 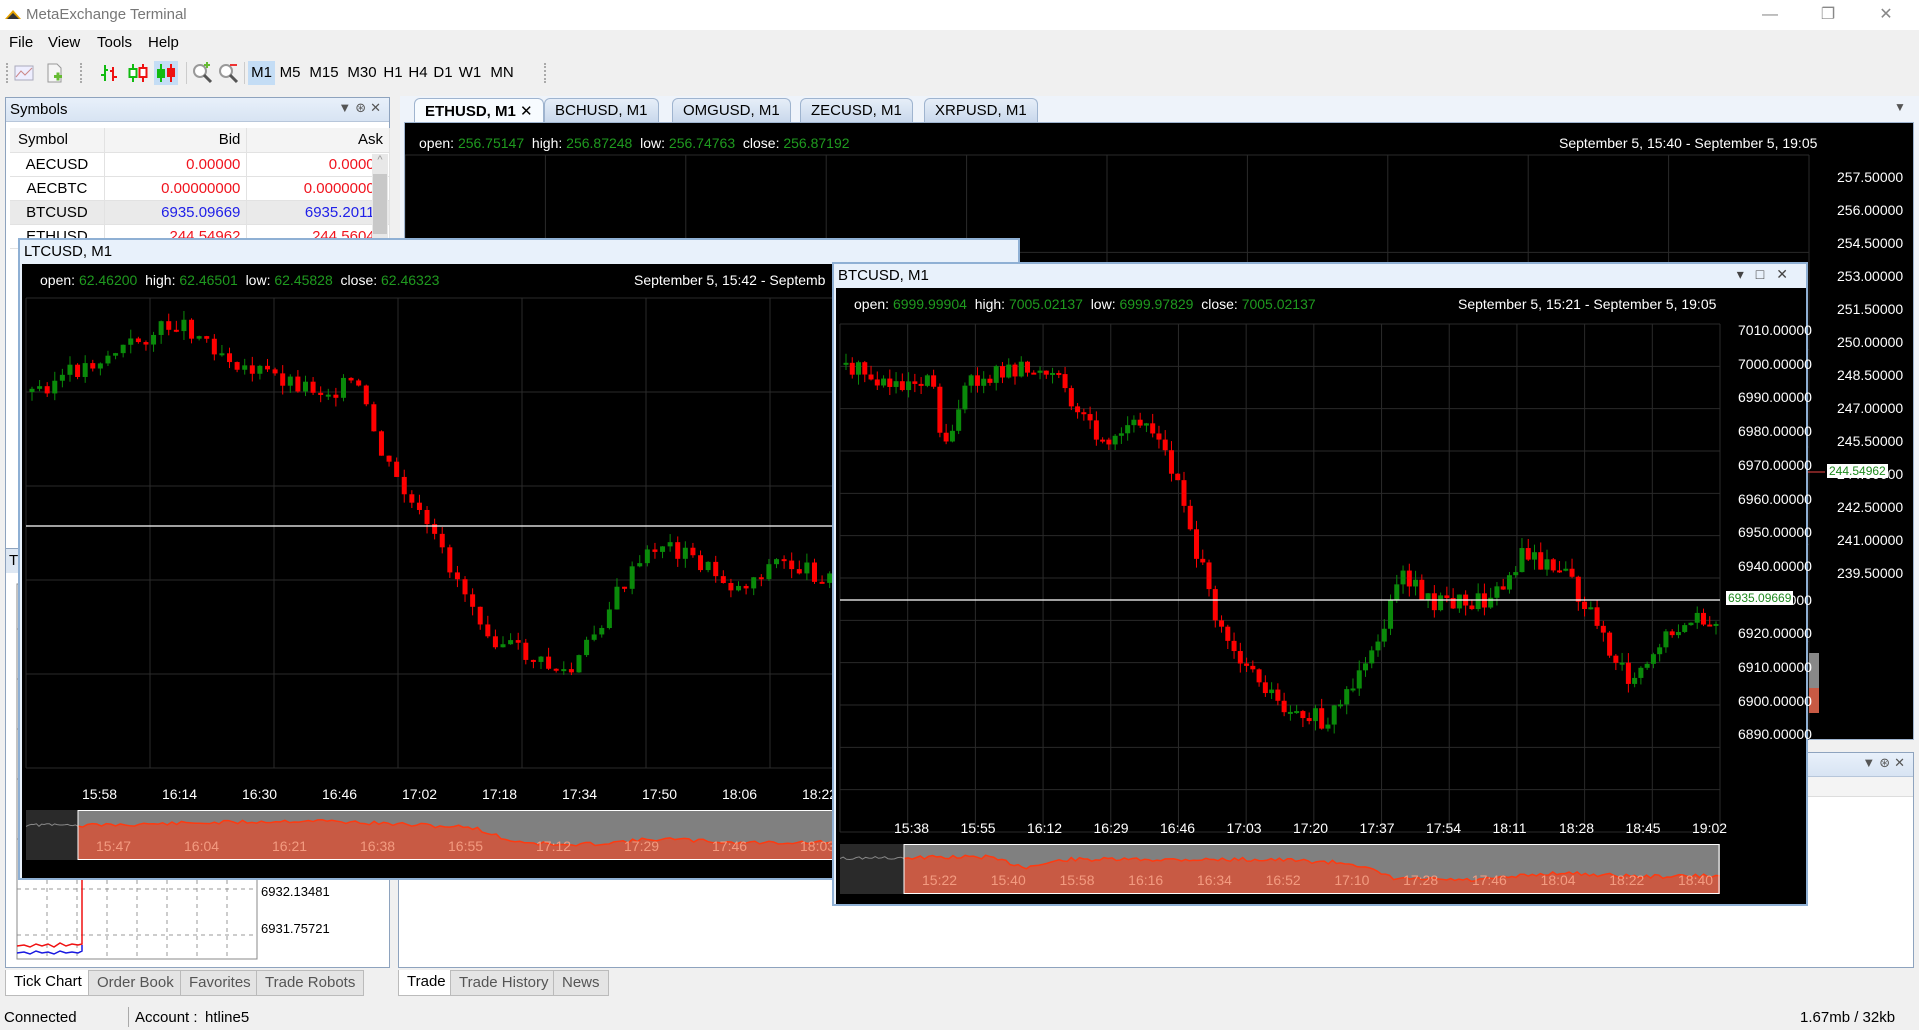 I want to click on timeframe-m5: M5, so click(x=290, y=73).